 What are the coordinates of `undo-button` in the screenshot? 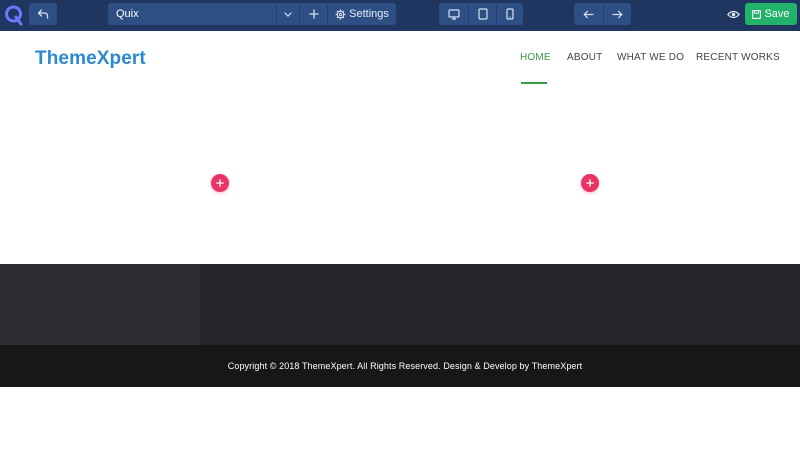 It's located at (43, 14).